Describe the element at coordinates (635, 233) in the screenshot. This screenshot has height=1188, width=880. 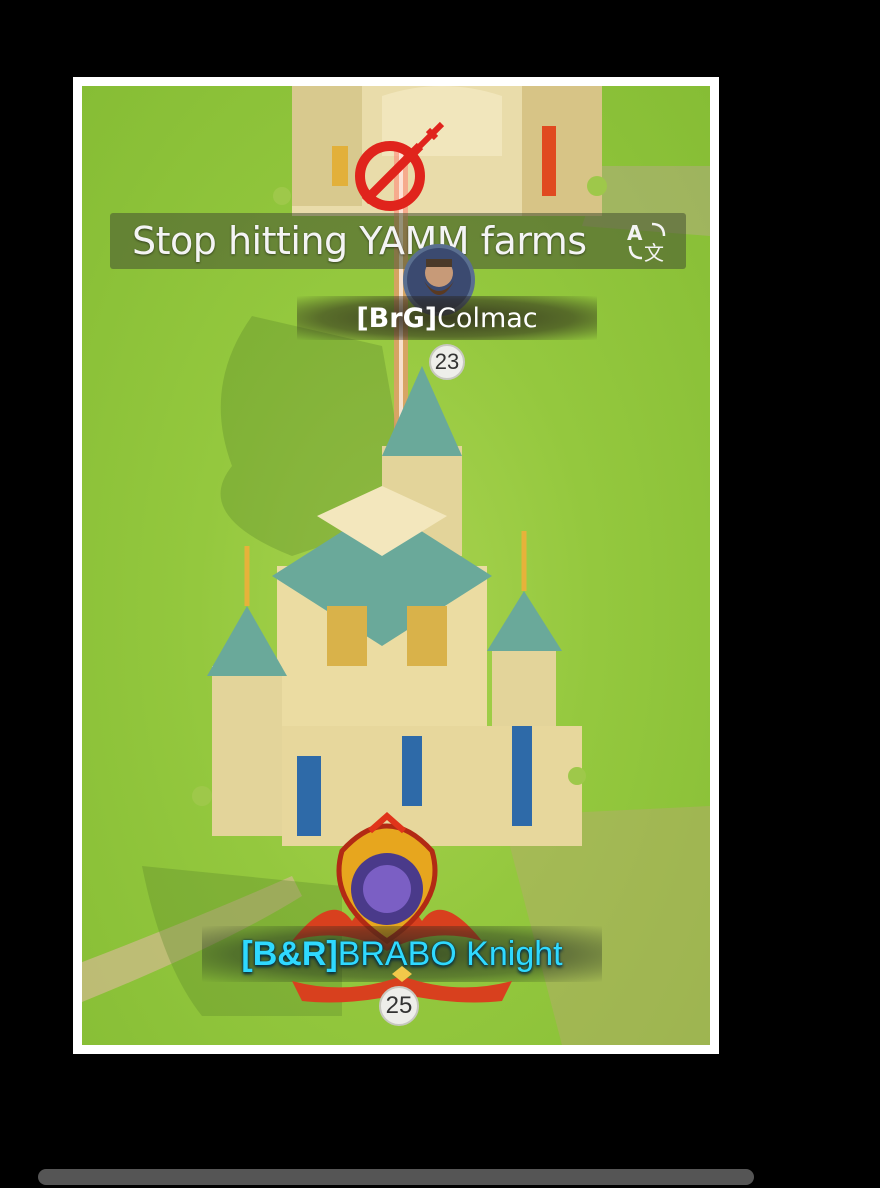
I see `svg-text: A` at that location.